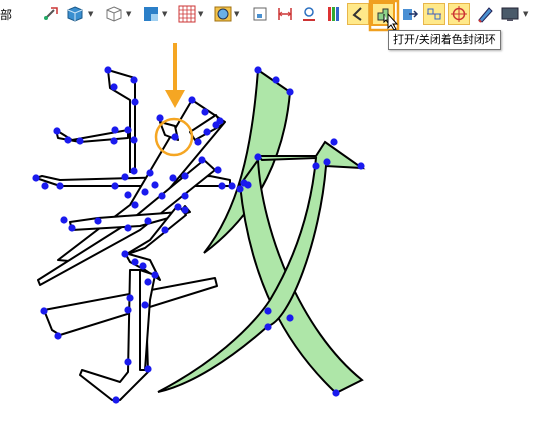  Describe the element at coordinates (393, 21) in the screenshot. I see `mouse-cursor-icon` at that location.